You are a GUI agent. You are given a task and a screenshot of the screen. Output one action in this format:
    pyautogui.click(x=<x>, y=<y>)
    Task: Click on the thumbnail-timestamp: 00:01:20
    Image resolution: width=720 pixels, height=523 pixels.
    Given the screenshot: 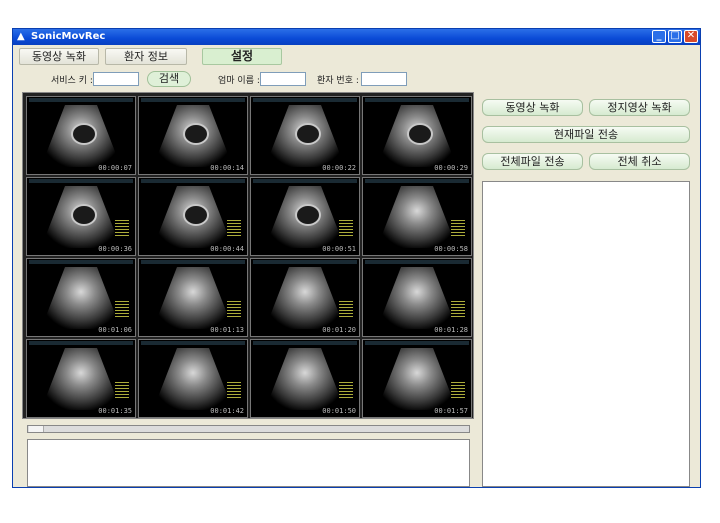 What is the action you would take?
    pyautogui.click(x=339, y=330)
    